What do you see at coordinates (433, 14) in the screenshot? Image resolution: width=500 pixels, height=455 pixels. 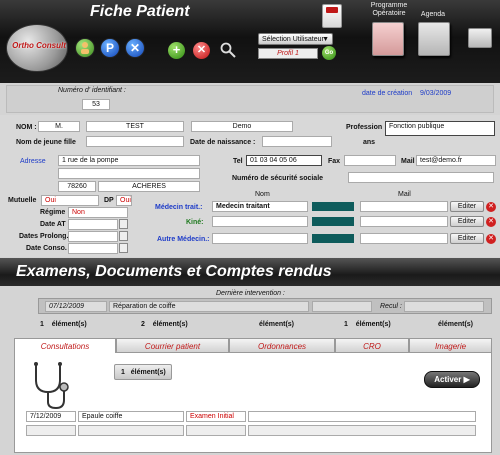 I see `agenda-label: Agenda` at bounding box center [433, 14].